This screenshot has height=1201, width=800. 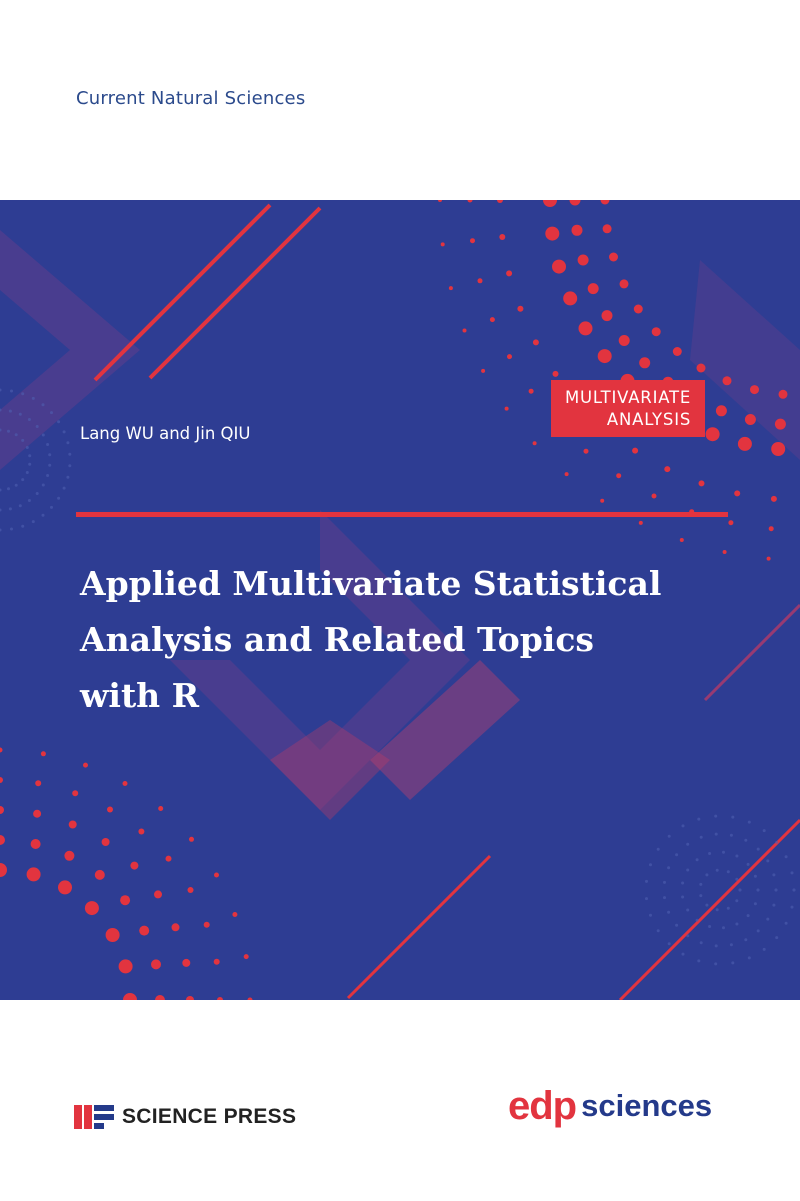 What do you see at coordinates (402, 514) in the screenshot?
I see `divider-rule` at bounding box center [402, 514].